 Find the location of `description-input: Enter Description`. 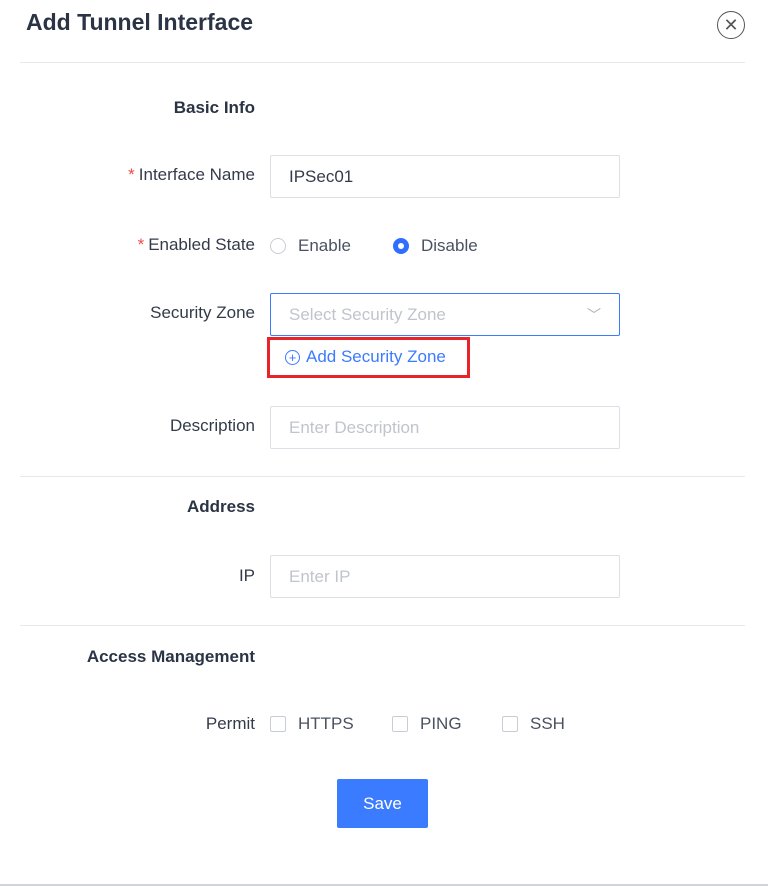

description-input: Enter Description is located at coordinates (445, 427).